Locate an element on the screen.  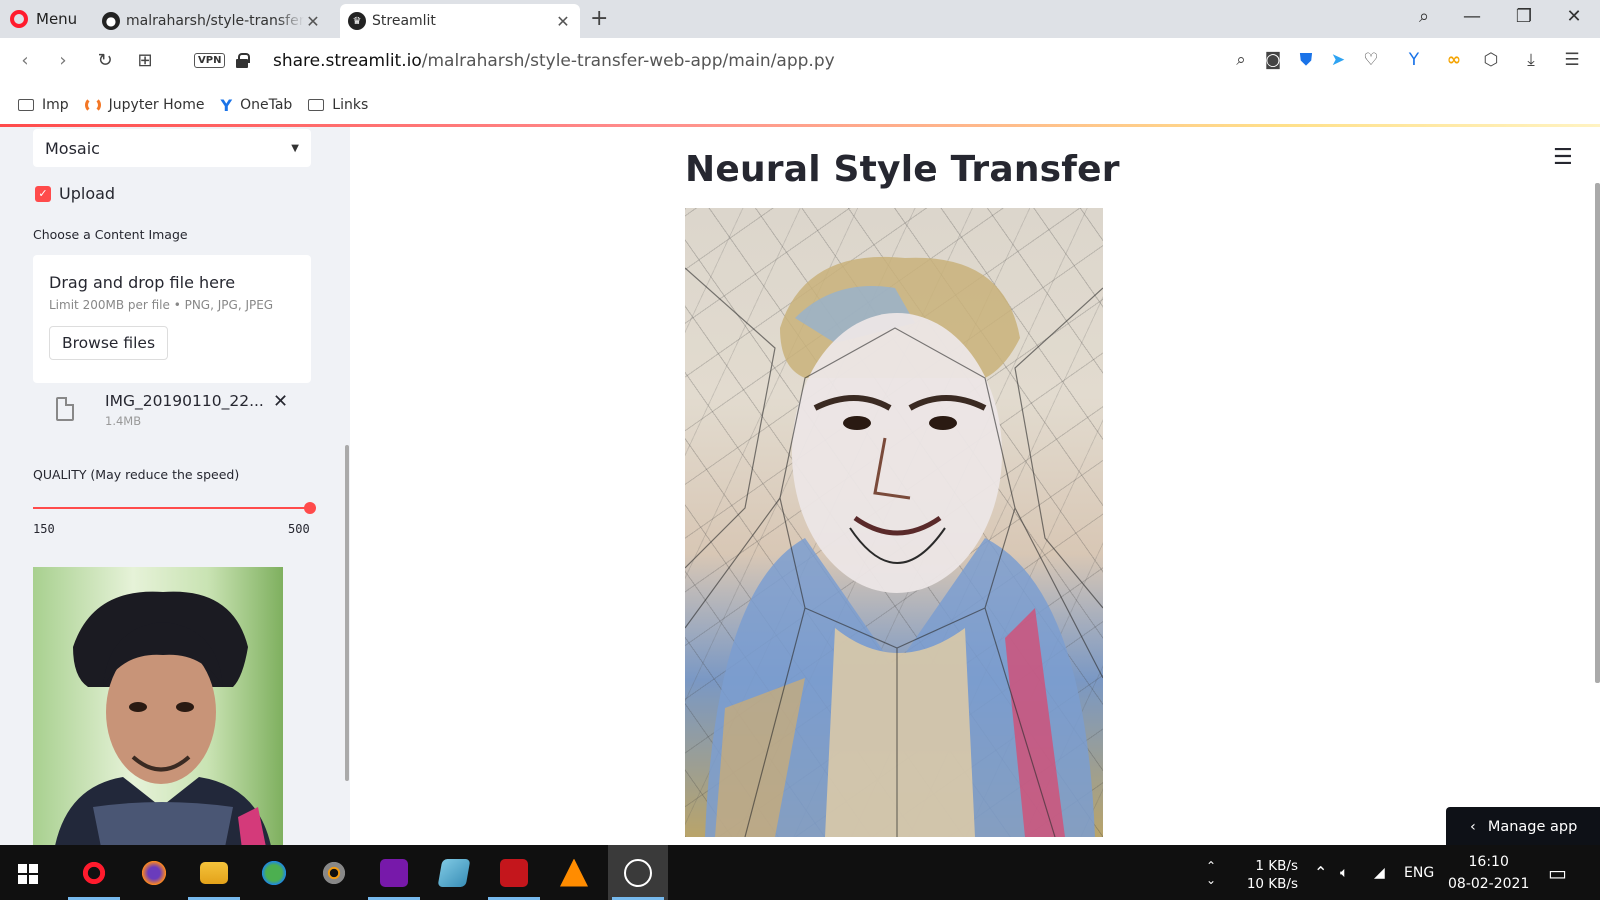
photos-icon is located at coordinates (638, 872).